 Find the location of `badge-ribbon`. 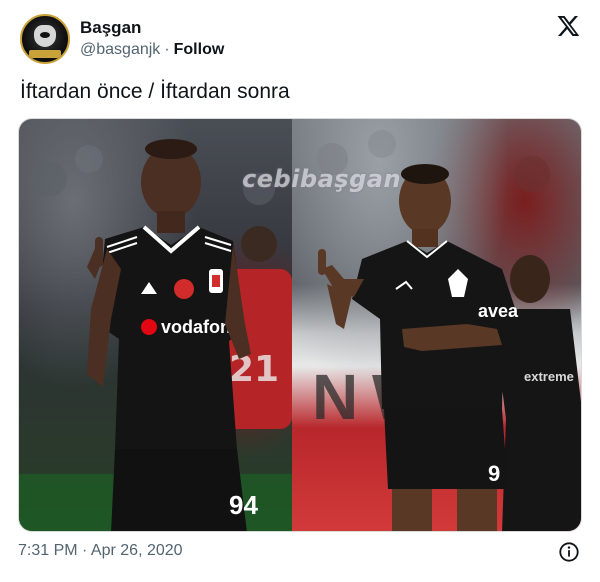

badge-ribbon is located at coordinates (45, 54).